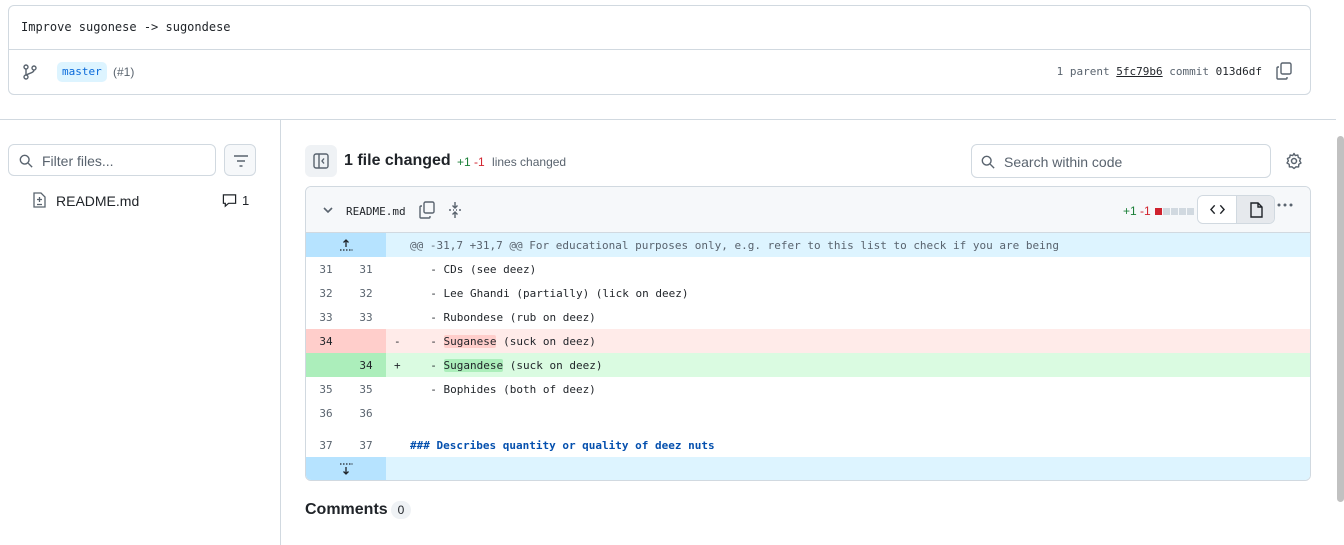 The height and width of the screenshot is (545, 1344). I want to click on scrollbar-thumb, so click(1340, 319).